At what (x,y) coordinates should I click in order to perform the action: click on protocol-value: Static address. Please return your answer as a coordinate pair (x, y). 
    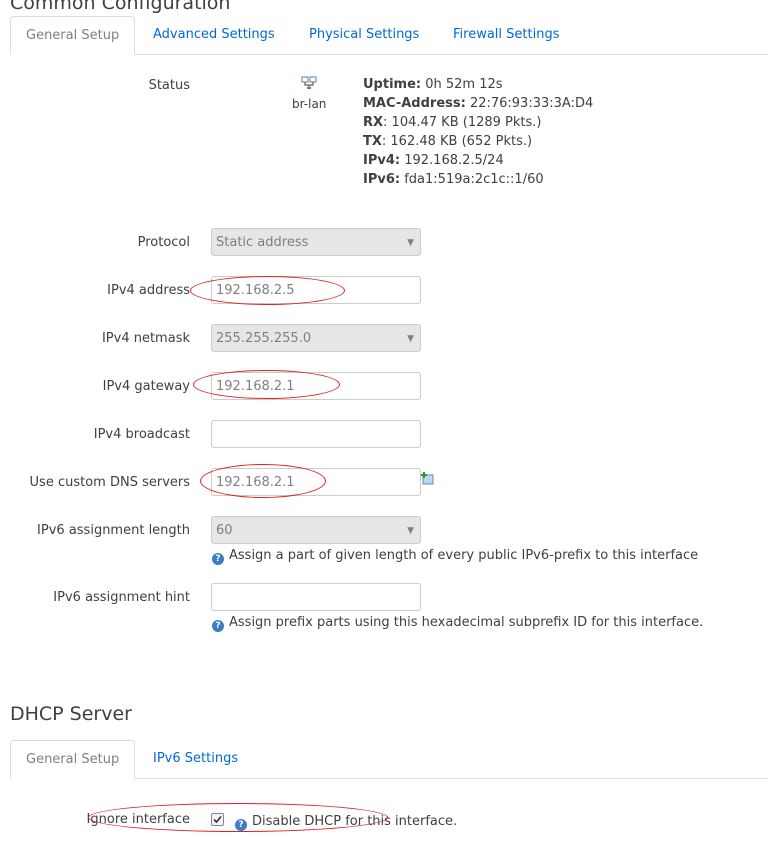
    Looking at the image, I should click on (262, 242).